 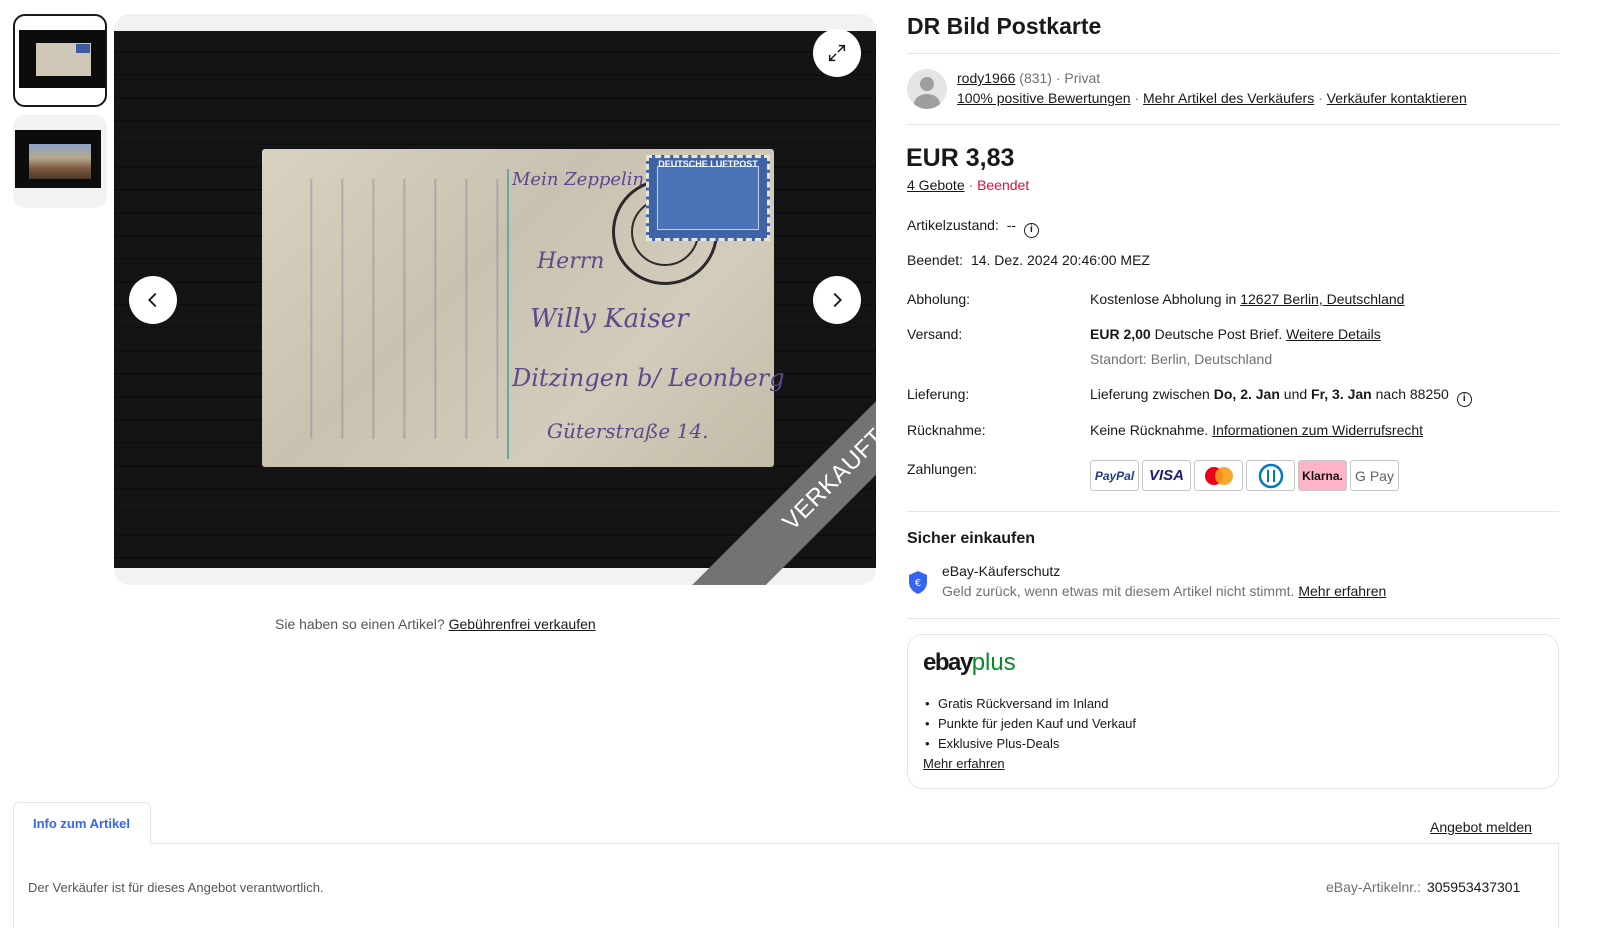 I want to click on card-text-line: Güterstraße 14., so click(x=628, y=431).